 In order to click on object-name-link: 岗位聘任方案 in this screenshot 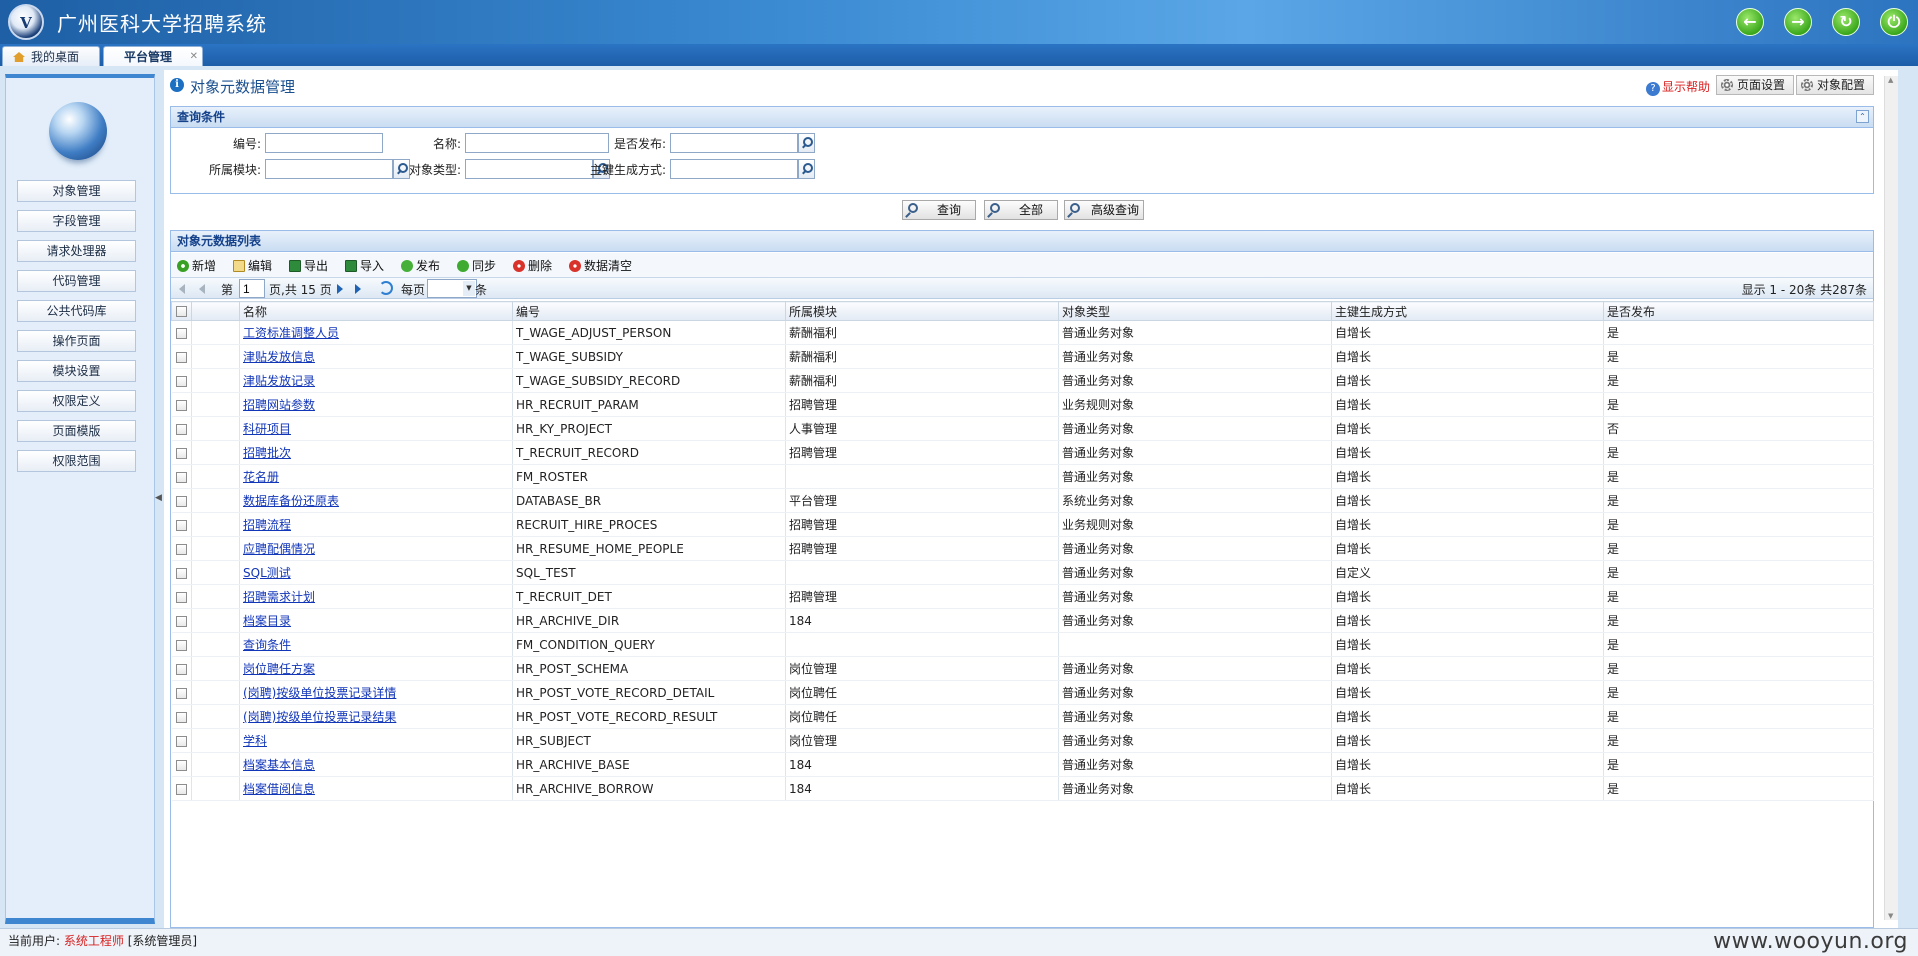, I will do `click(279, 669)`.